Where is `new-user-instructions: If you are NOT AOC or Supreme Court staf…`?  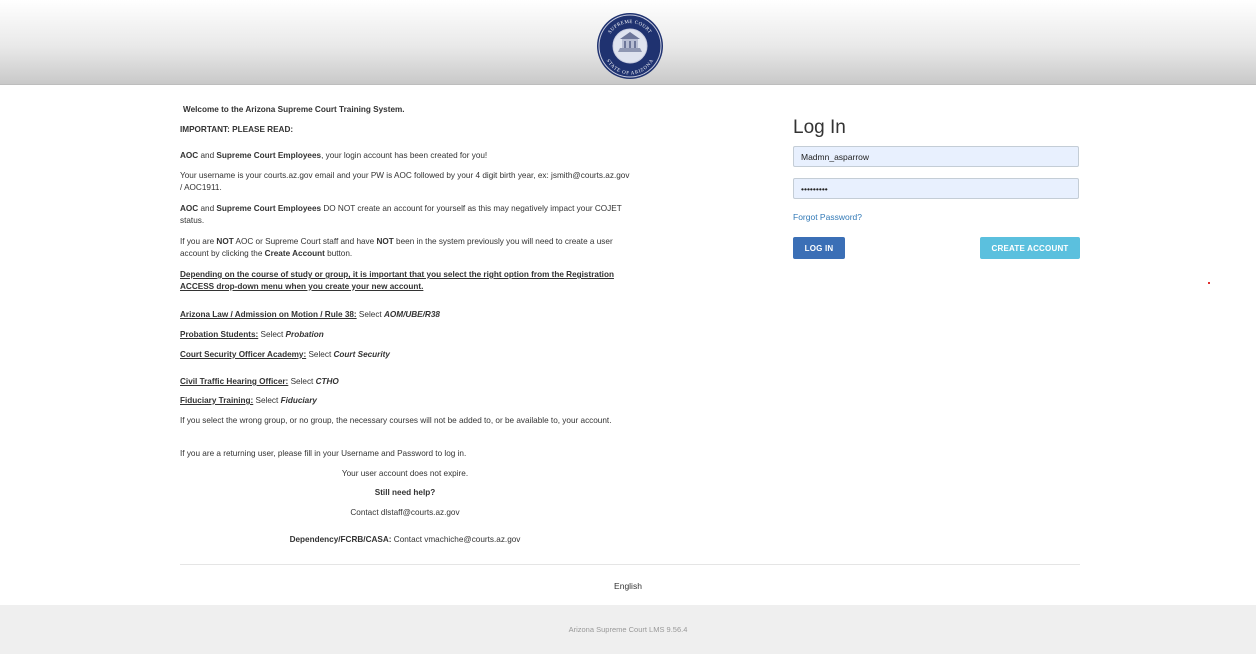 new-user-instructions: If you are NOT AOC or Supreme Court staf… is located at coordinates (396, 247).